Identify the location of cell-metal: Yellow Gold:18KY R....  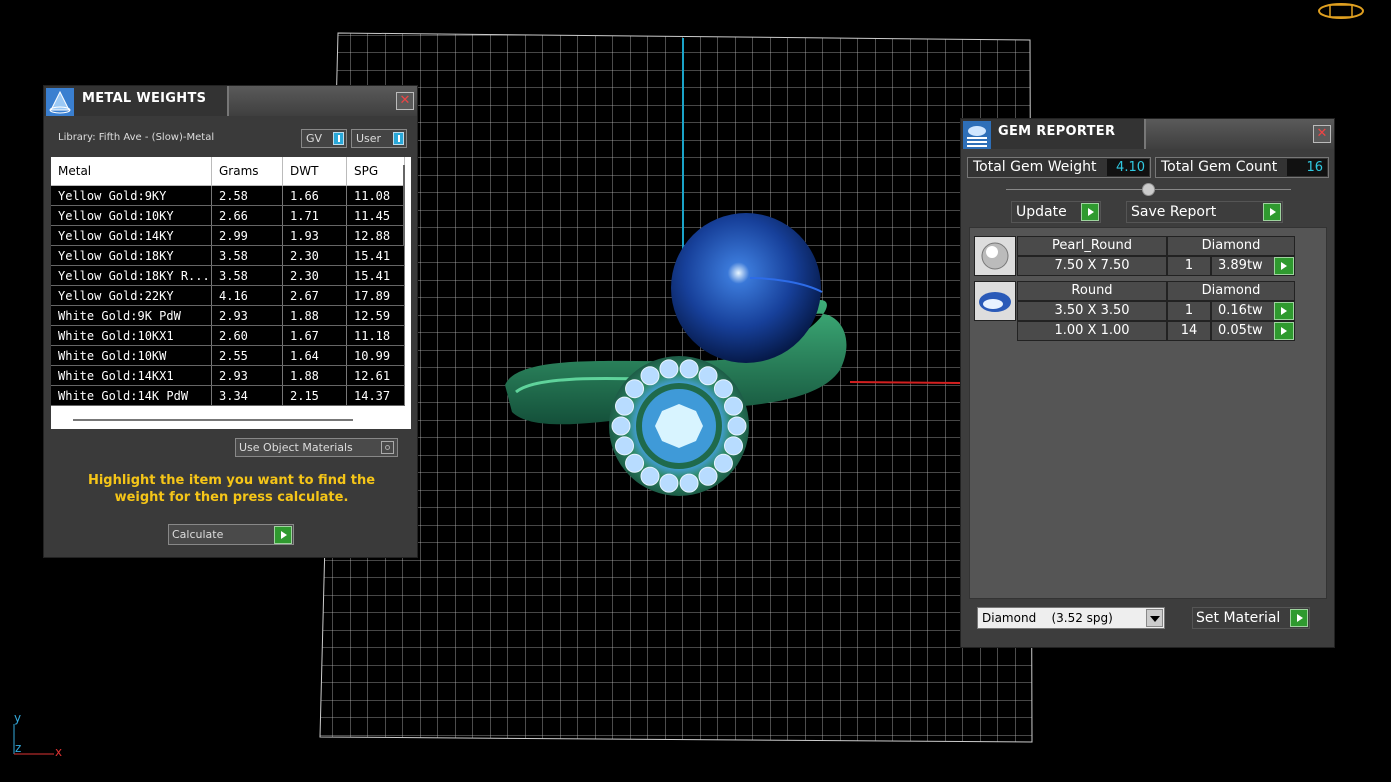
(131, 275).